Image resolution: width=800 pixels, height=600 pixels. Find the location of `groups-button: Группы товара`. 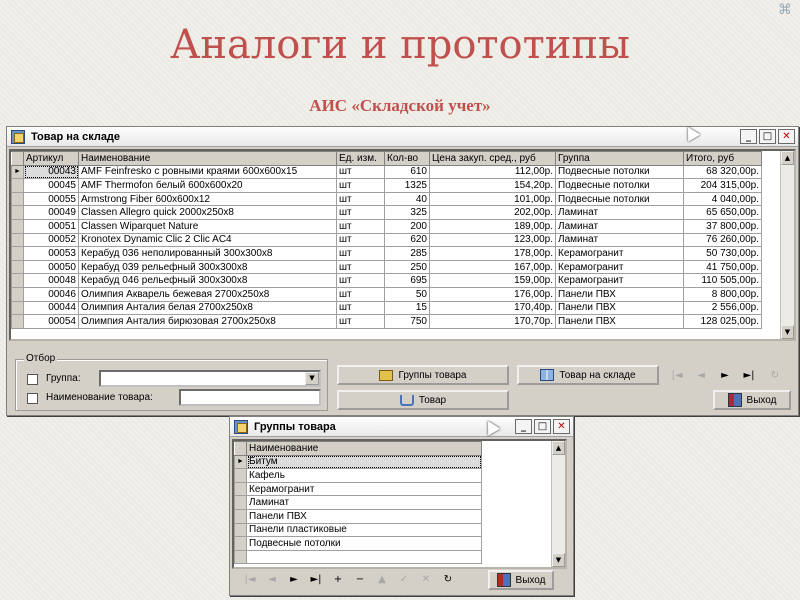

groups-button: Группы товара is located at coordinates (423, 375).